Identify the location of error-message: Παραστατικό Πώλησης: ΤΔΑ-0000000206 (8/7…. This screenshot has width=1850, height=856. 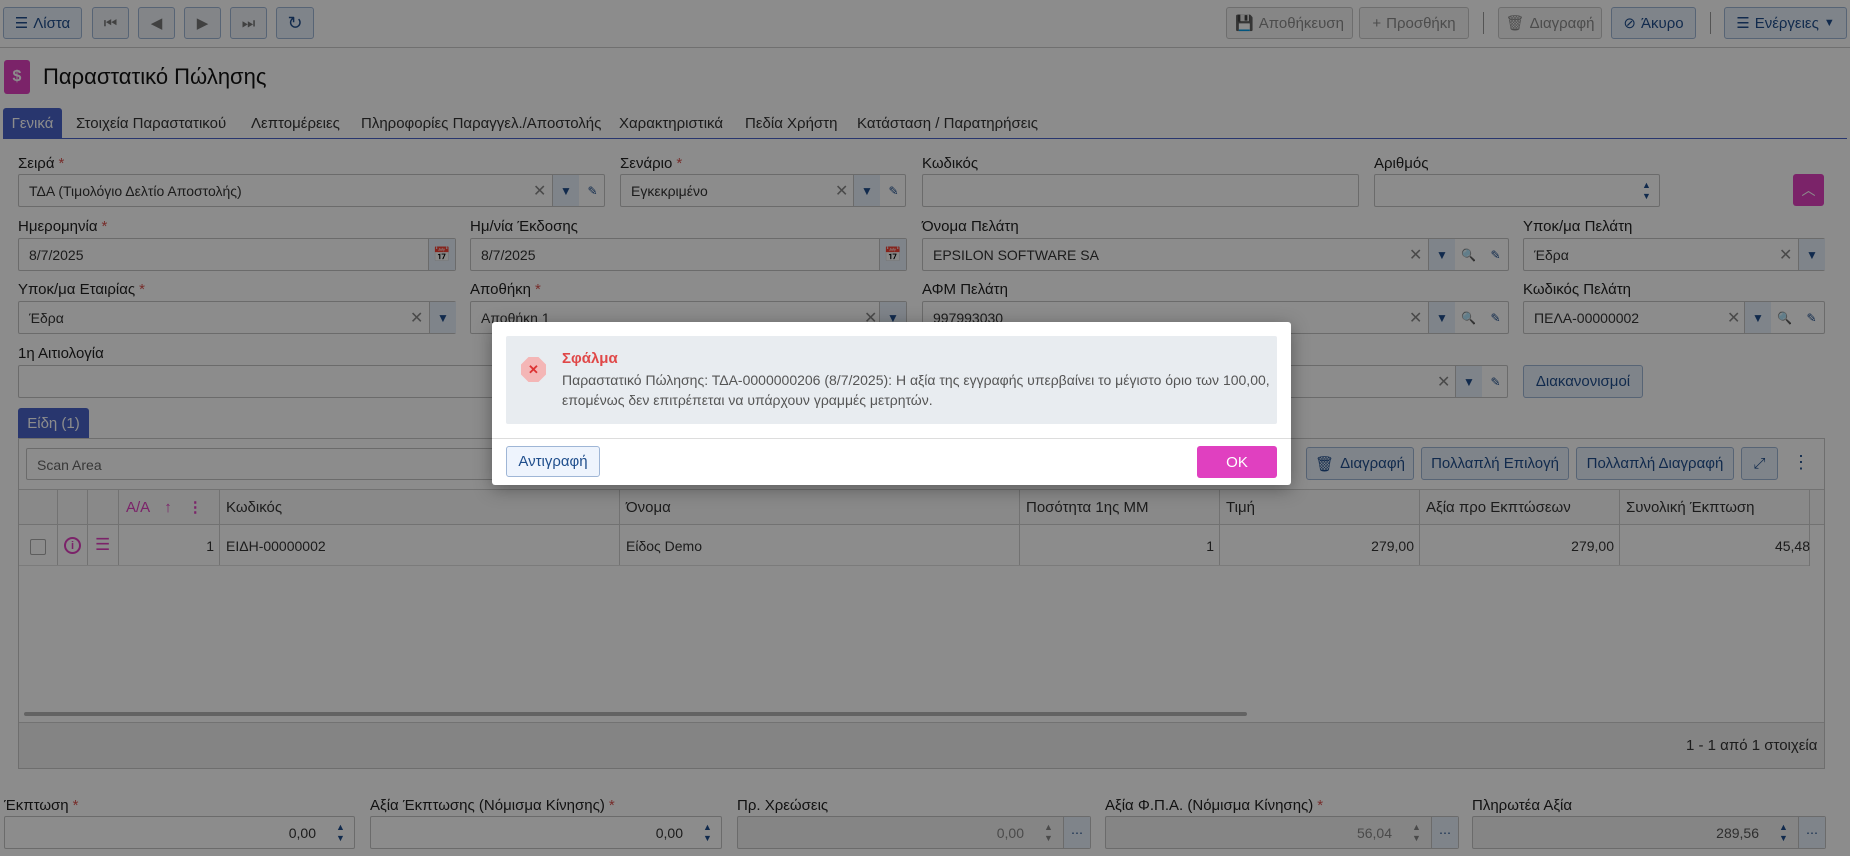
(916, 390).